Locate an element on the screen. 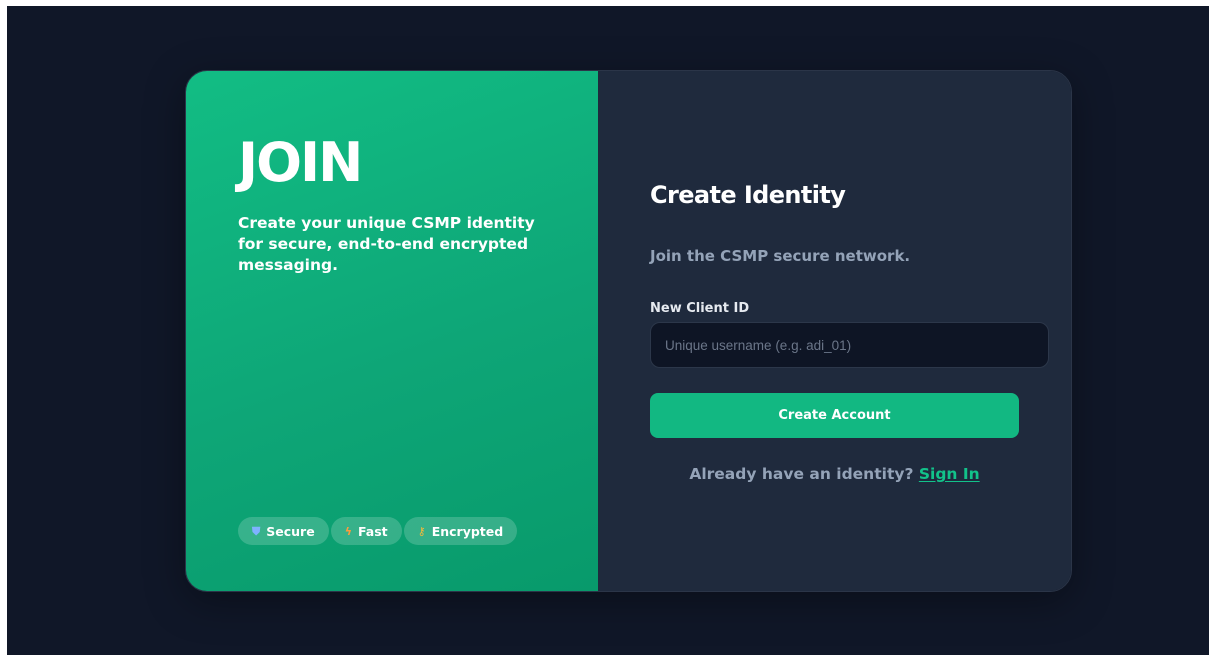 The width and height of the screenshot is (1209, 655). badge-secure: ⛊ Secure is located at coordinates (283, 531).